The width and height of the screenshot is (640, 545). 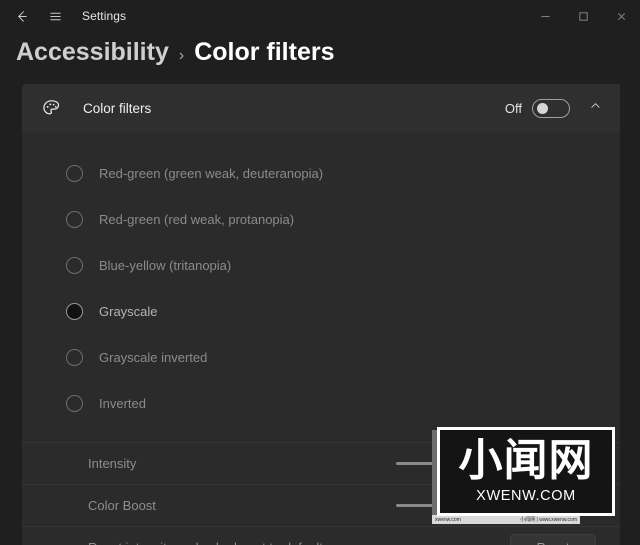 I want to click on radio-option-label: Red-green (green weak, deuteranopia), so click(x=211, y=173).